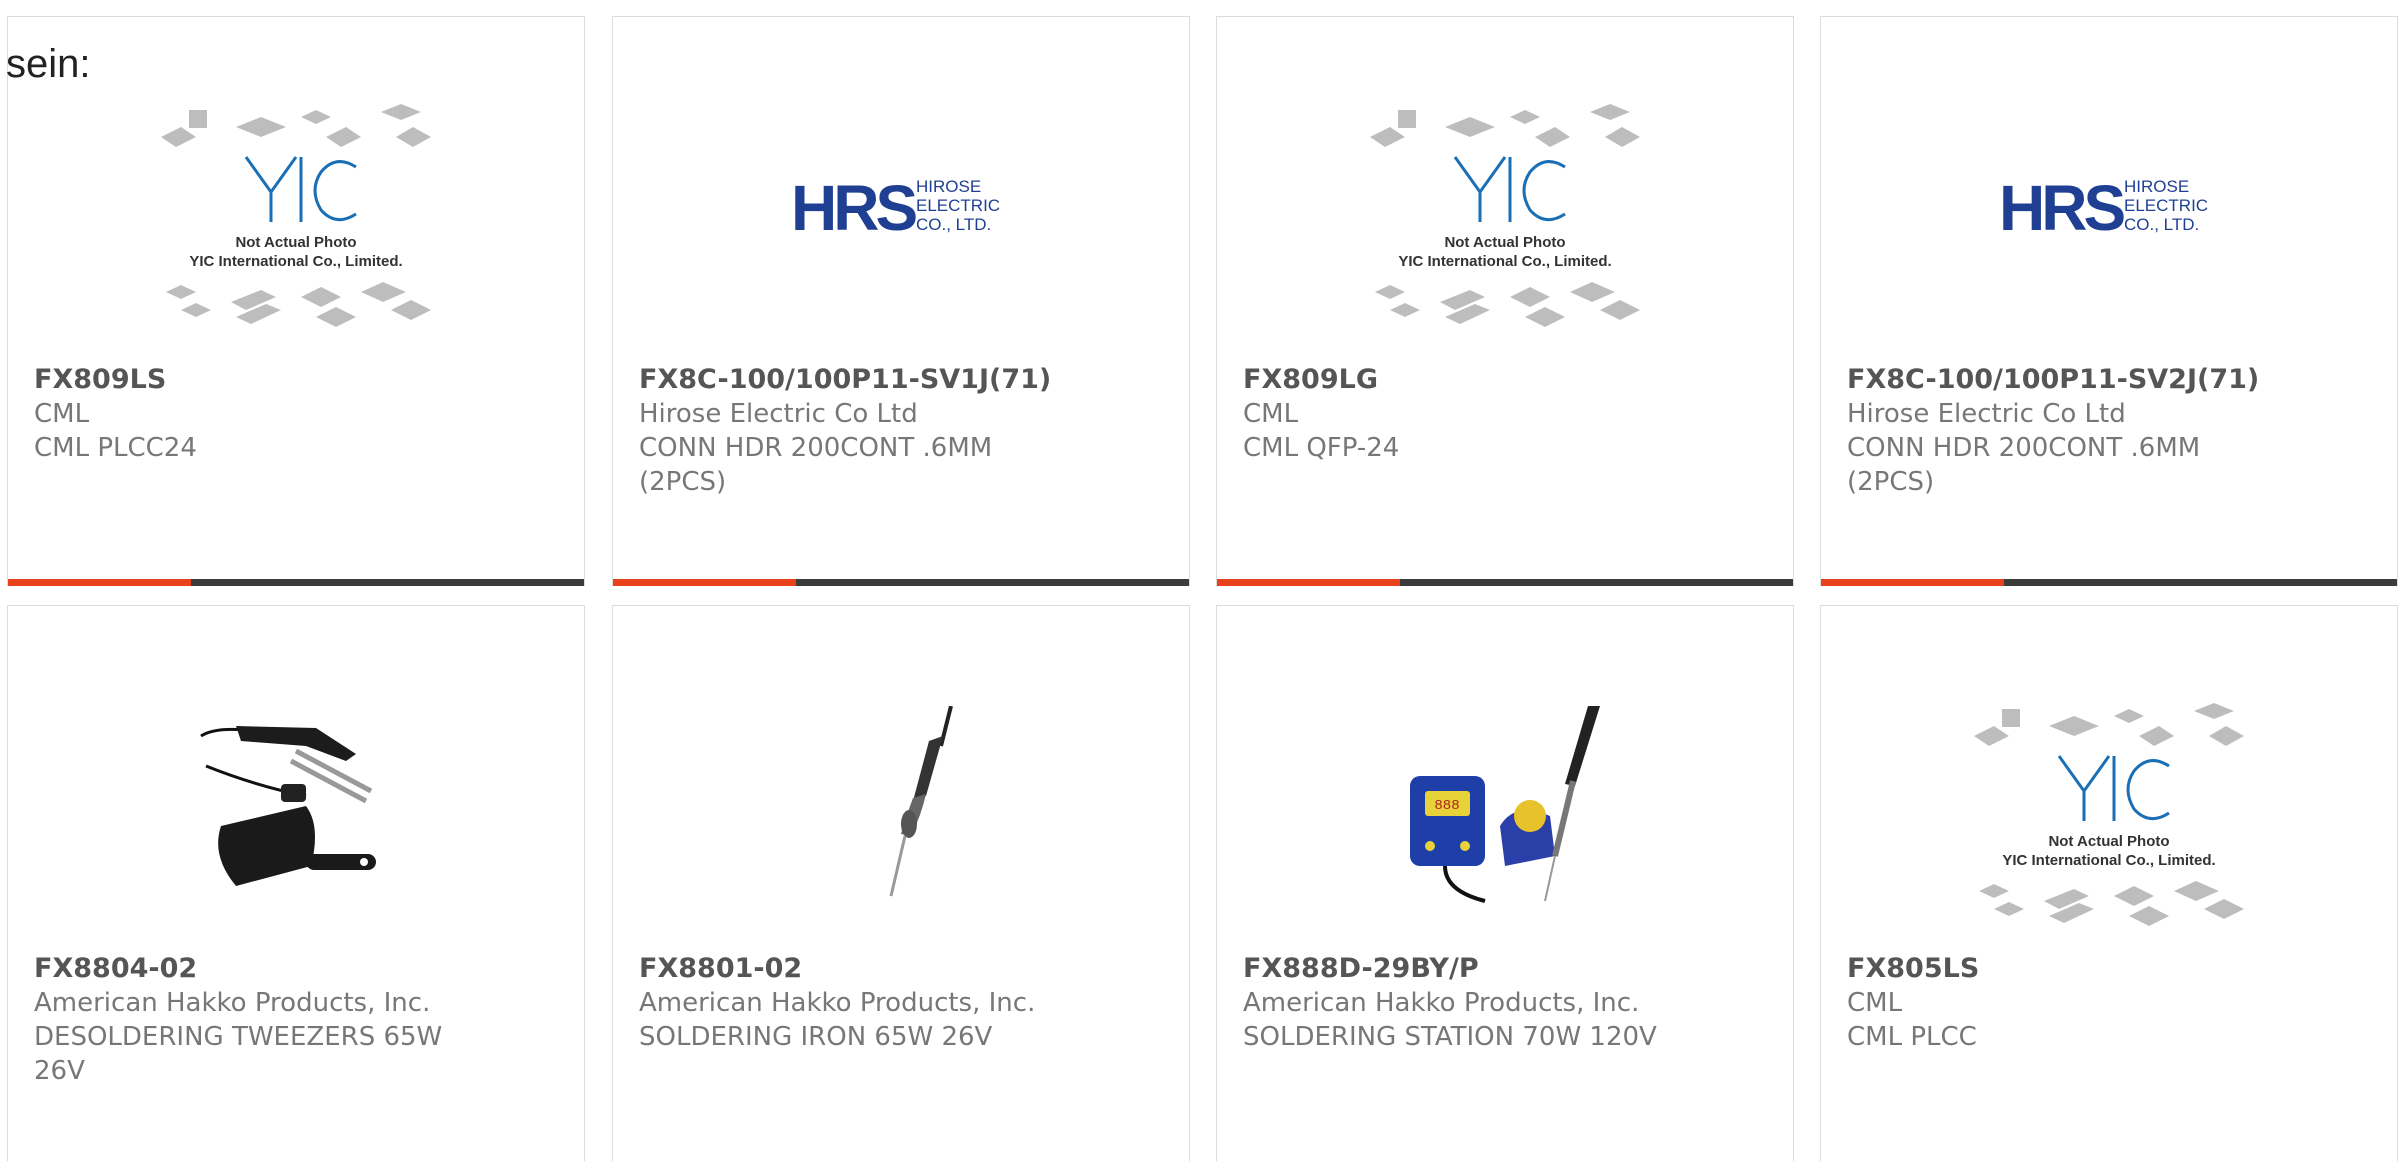 This screenshot has width=2400, height=1161. What do you see at coordinates (1453, 414) in the screenshot?
I see `product-info: FX809LG CML CML QFP-24` at bounding box center [1453, 414].